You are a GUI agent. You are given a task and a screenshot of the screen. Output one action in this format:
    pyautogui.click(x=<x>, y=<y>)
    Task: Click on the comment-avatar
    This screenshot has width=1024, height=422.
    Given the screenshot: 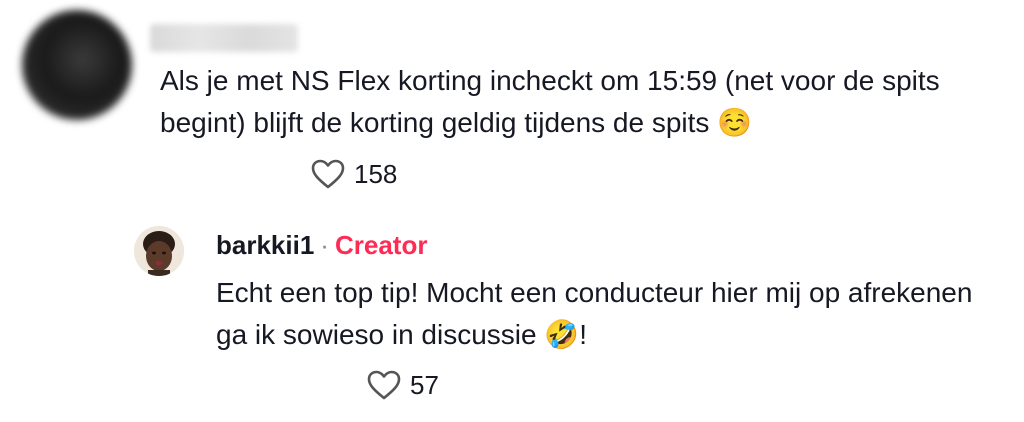 What is the action you would take?
    pyautogui.click(x=77, y=65)
    